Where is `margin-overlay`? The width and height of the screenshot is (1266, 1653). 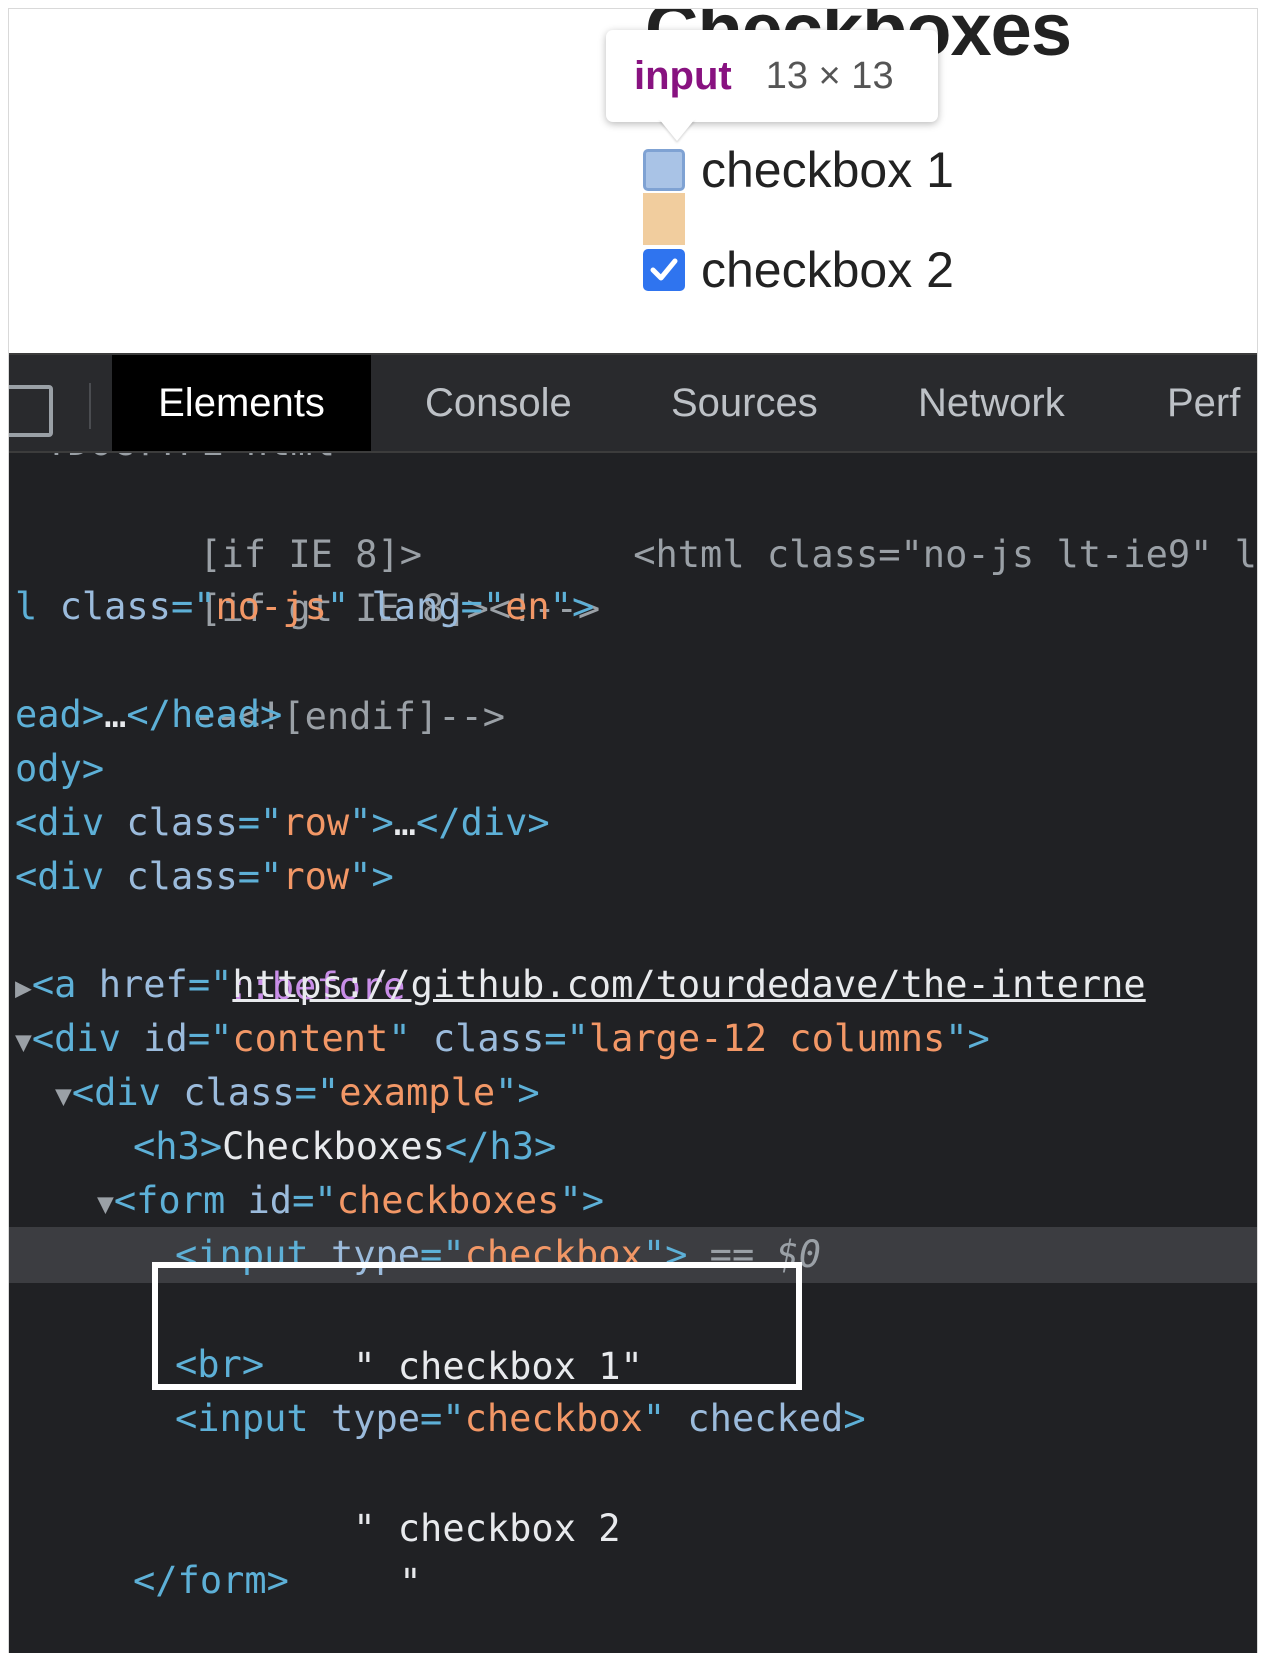
margin-overlay is located at coordinates (664, 219).